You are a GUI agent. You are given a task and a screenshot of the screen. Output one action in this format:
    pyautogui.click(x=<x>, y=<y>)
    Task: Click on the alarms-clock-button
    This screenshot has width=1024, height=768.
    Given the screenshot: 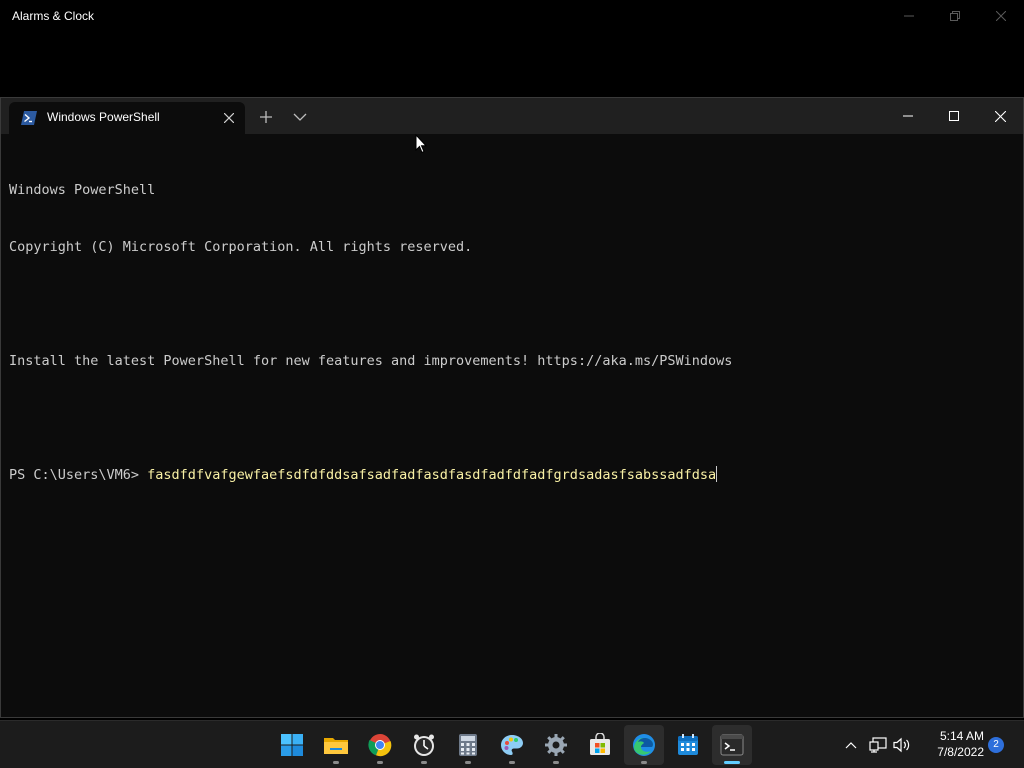 What is the action you would take?
    pyautogui.click(x=424, y=745)
    